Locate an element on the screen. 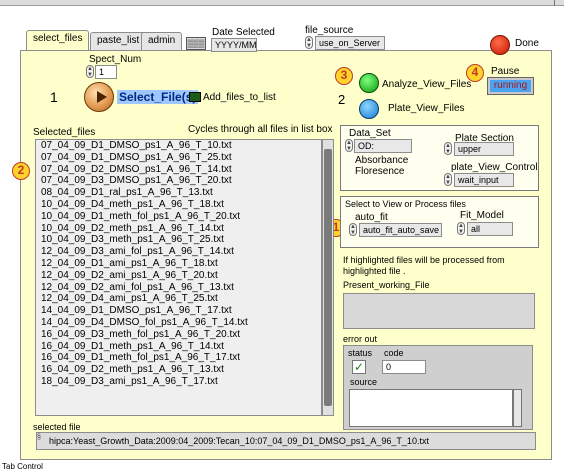 This screenshot has height=471, width=564. list-item: 16_04_09_D2_meth_ps1_A_96_T_13.txt is located at coordinates (178, 370).